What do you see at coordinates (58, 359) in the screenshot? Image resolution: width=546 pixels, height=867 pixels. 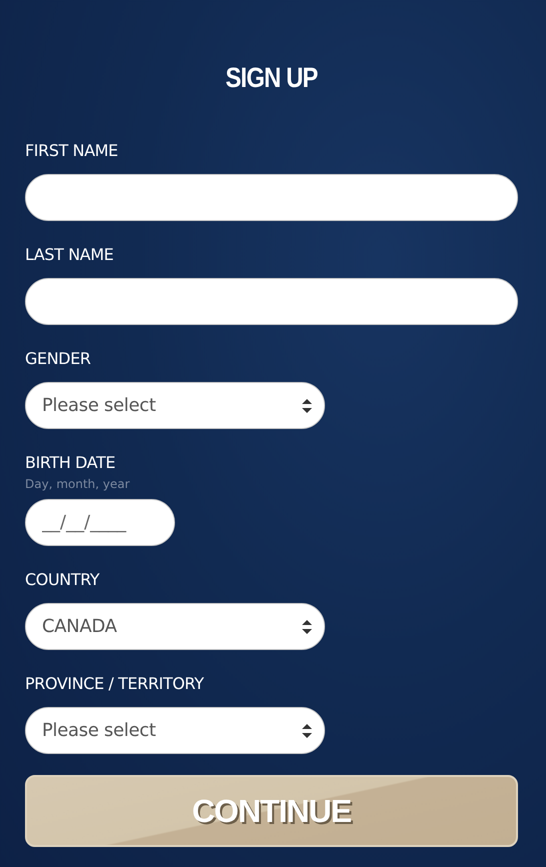 I see `field-label: GENDER` at bounding box center [58, 359].